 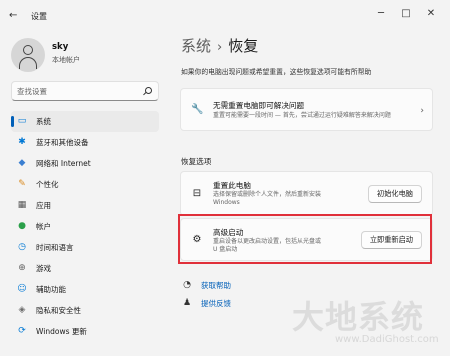 What do you see at coordinates (302, 115) in the screenshot?
I see `card-description: 重置可能需要一段时间 — 首先，尝试通过运行疑难解答来解决问题` at bounding box center [302, 115].